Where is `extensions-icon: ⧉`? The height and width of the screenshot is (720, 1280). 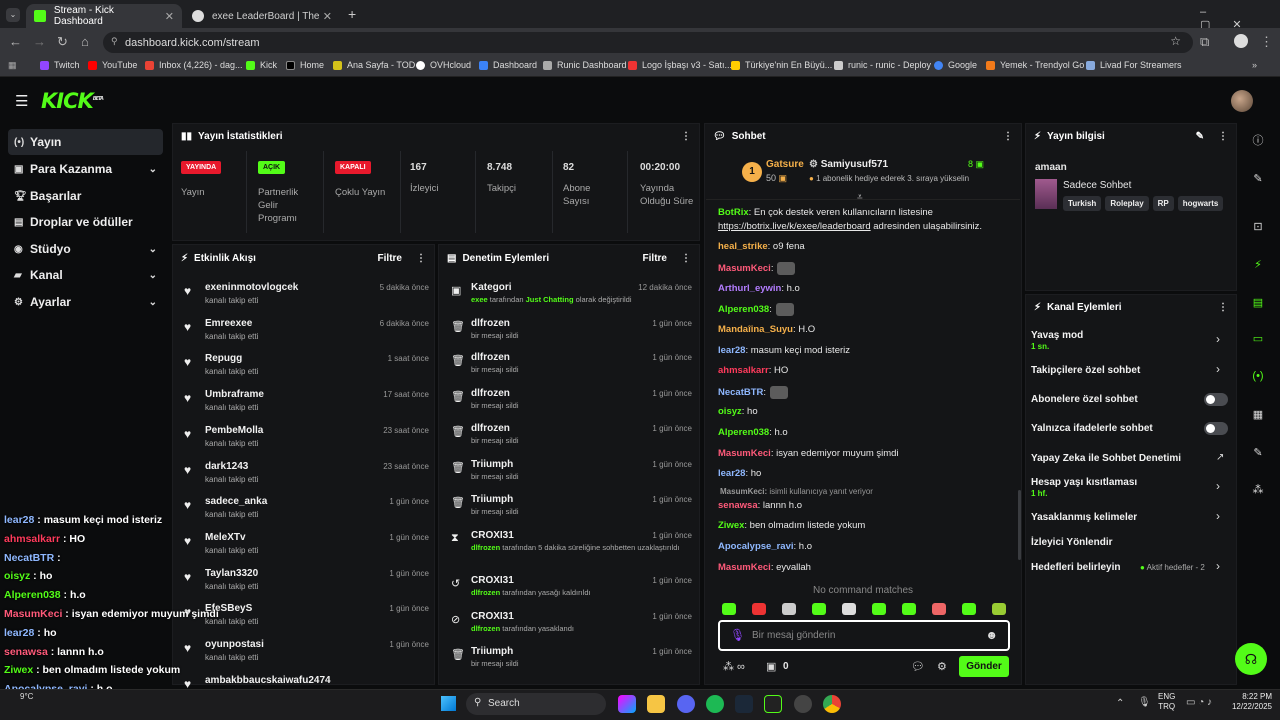 extensions-icon: ⧉ is located at coordinates (1204, 42).